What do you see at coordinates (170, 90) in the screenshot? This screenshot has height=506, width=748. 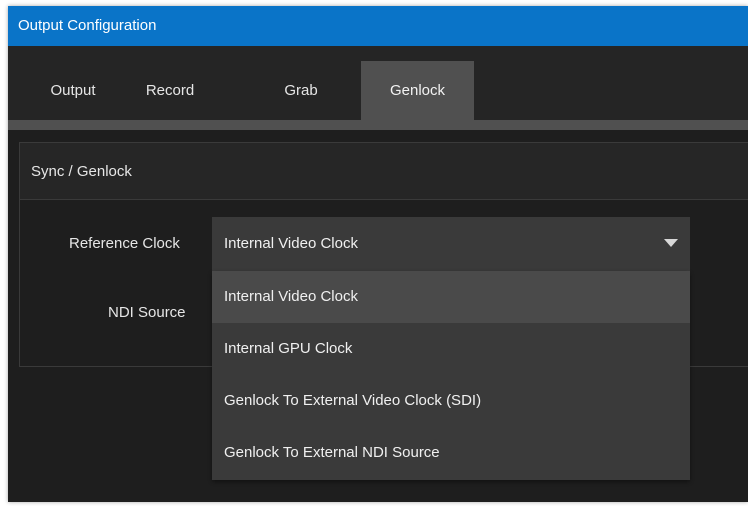 I see `tab-record: Record` at bounding box center [170, 90].